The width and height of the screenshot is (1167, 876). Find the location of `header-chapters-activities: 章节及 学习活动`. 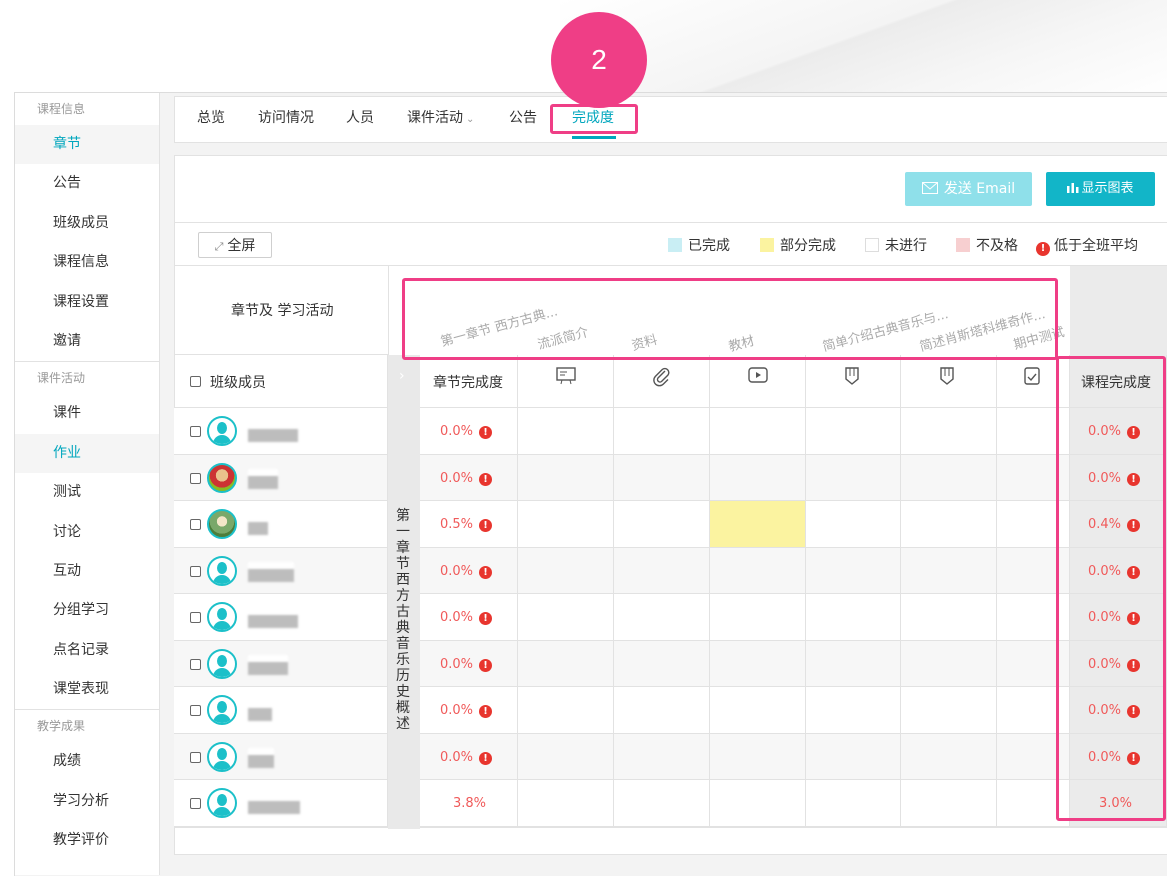

header-chapters-activities: 章节及 学习活动 is located at coordinates (282, 311).